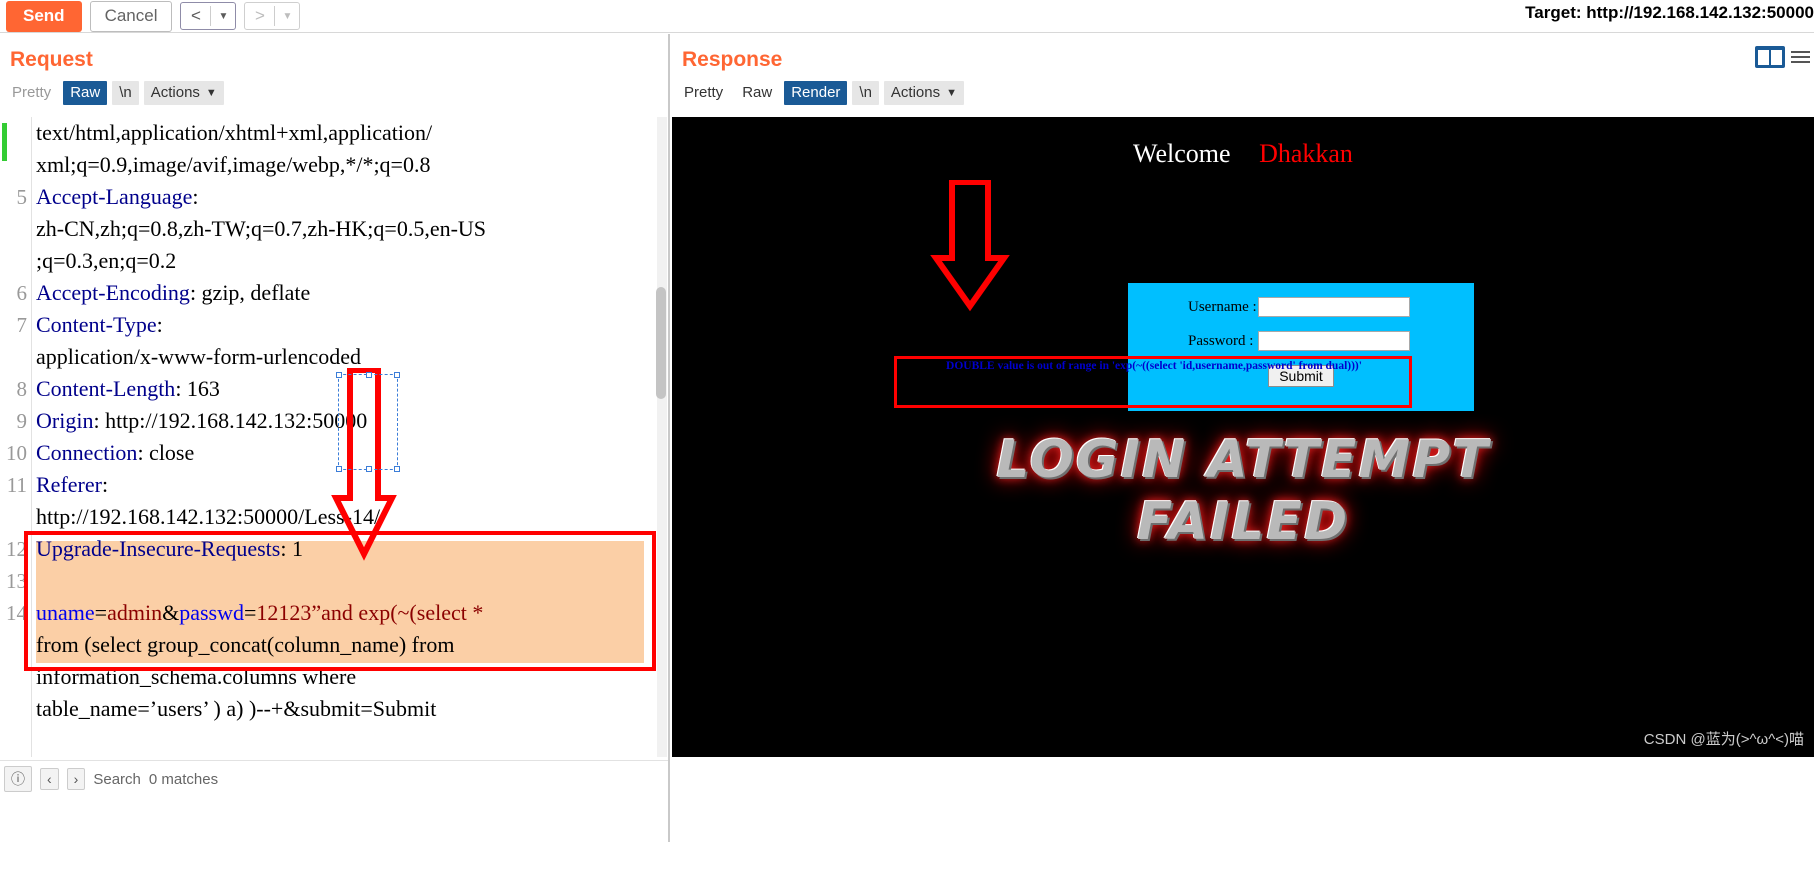 Image resolution: width=1814 pixels, height=876 pixels. I want to click on tab-label: Render, so click(816, 92).